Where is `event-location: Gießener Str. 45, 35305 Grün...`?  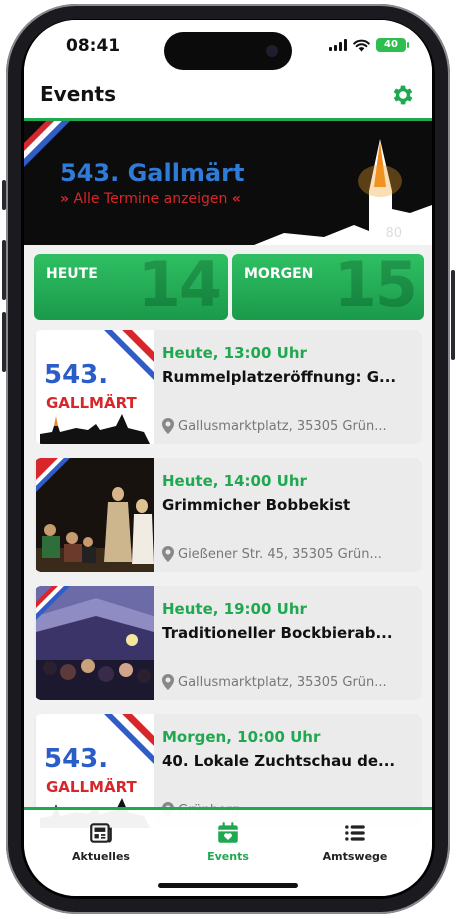 event-location: Gießener Str. 45, 35305 Grün... is located at coordinates (285, 554).